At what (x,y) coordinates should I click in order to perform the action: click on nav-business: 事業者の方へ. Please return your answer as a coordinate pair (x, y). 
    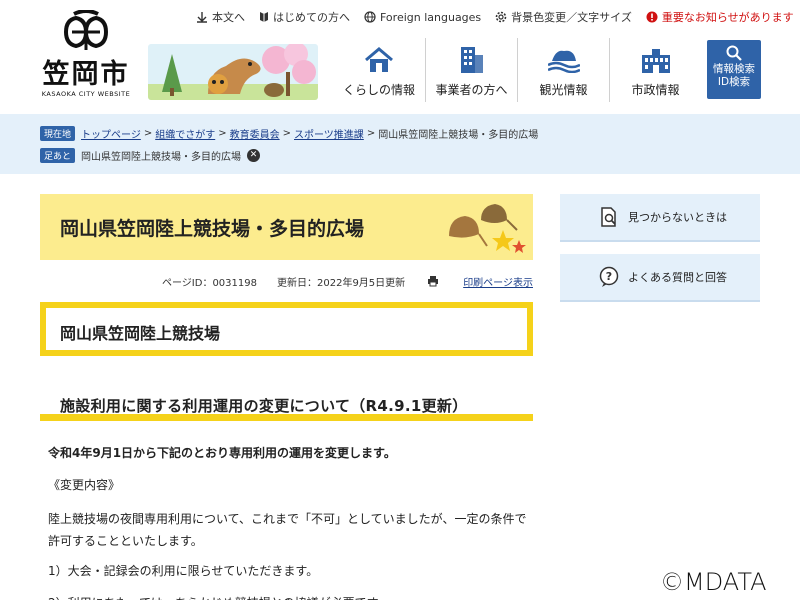
    Looking at the image, I should click on (471, 70).